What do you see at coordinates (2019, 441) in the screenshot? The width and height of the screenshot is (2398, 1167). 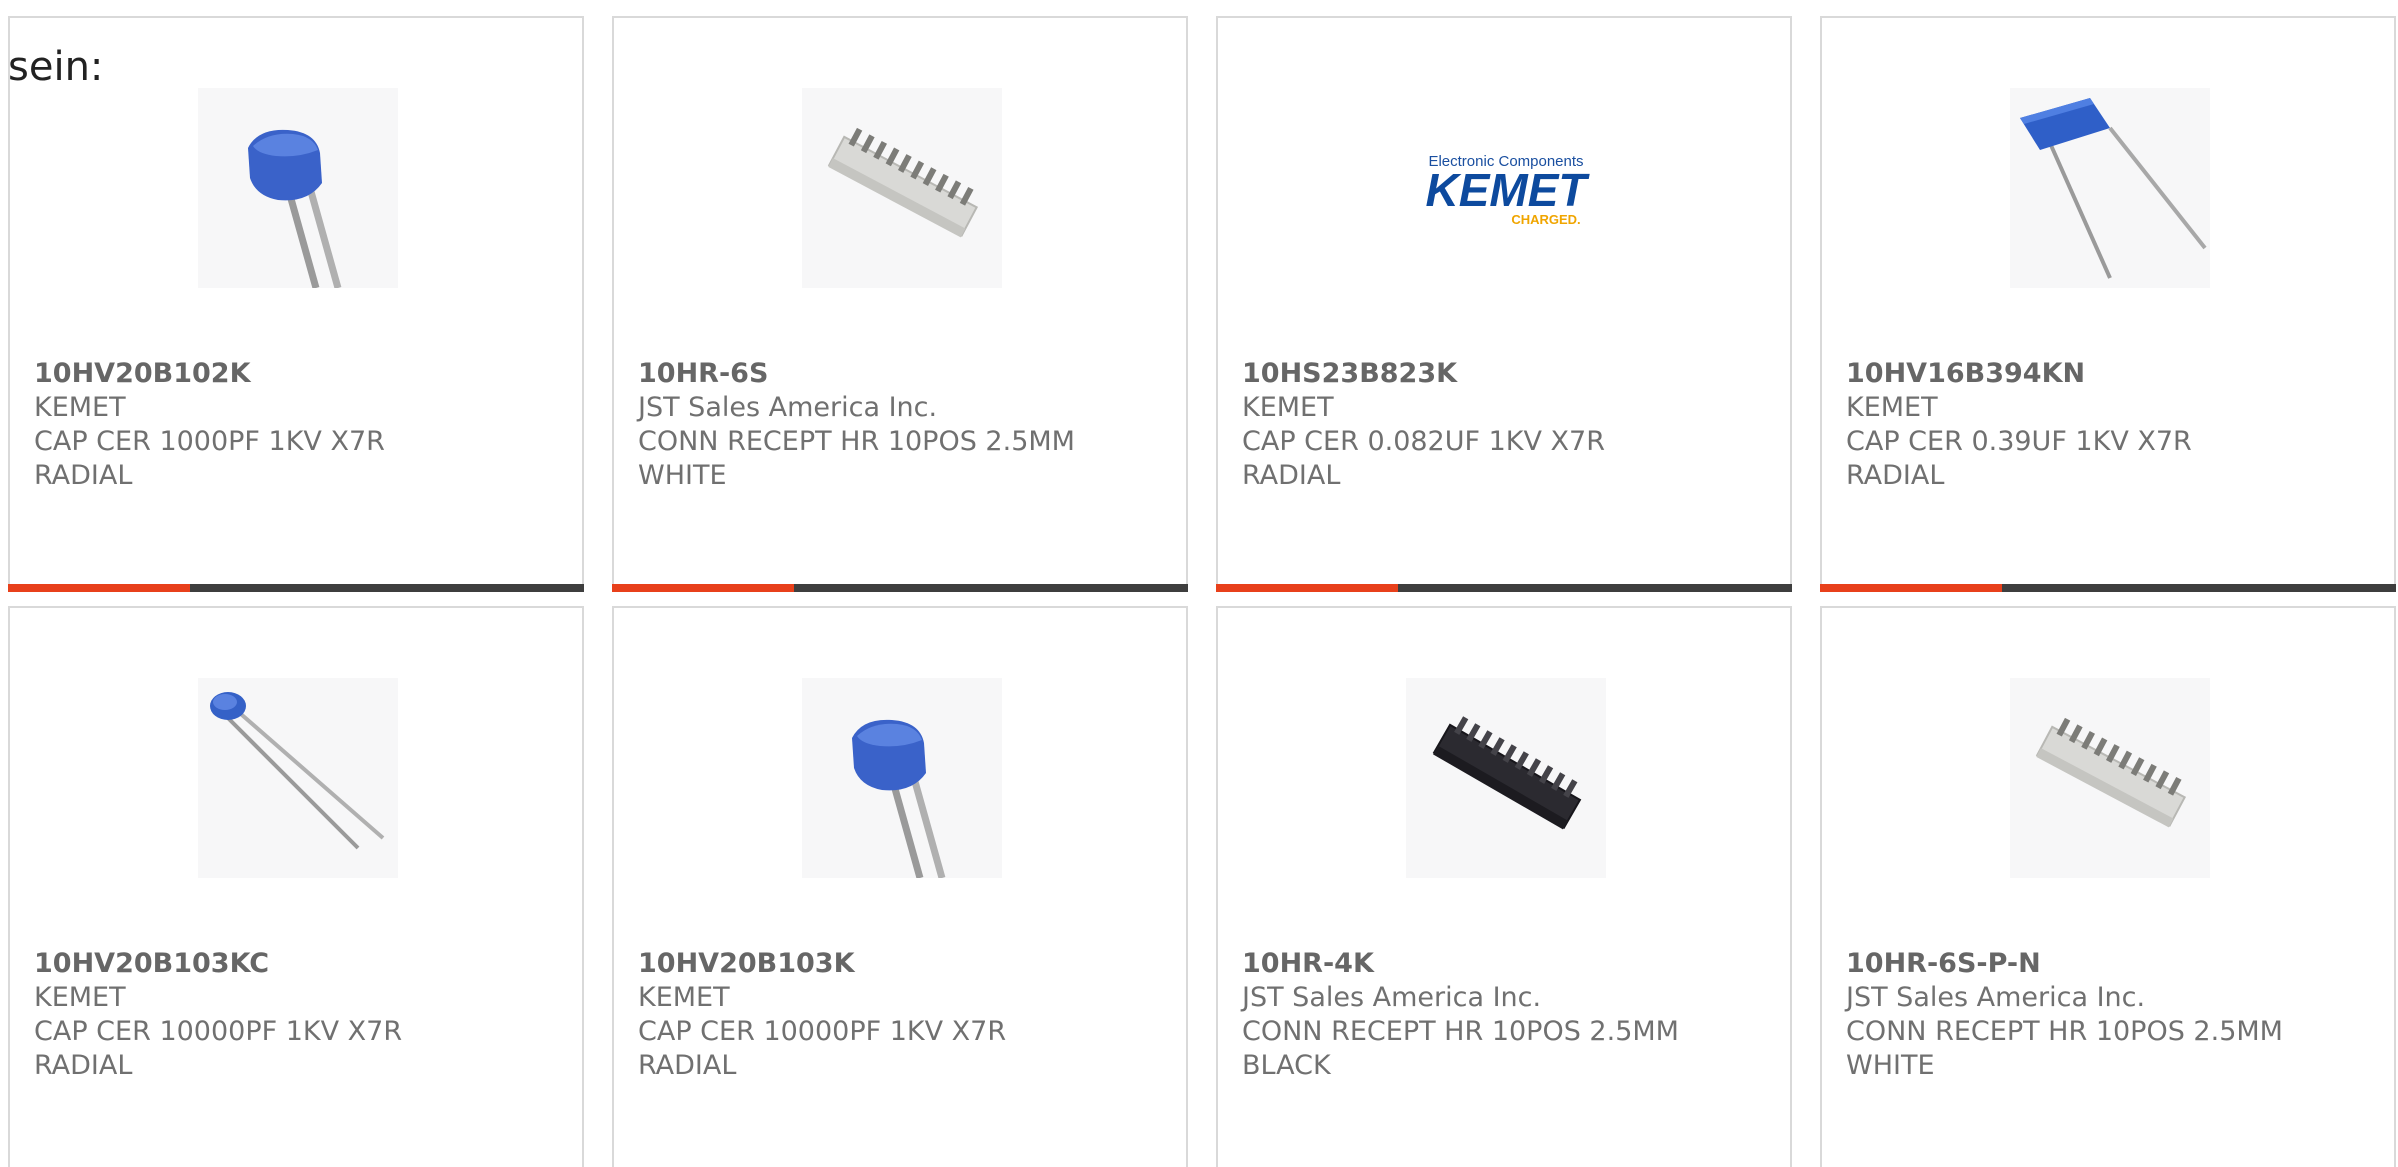 I see `description-line-1: CAP CER 0.39UF 1KV X7R` at bounding box center [2019, 441].